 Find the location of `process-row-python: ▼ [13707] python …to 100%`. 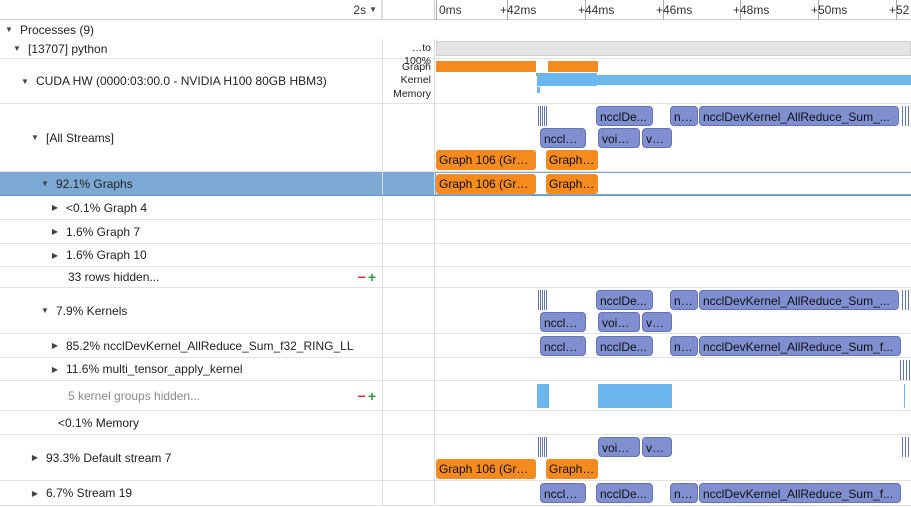

process-row-python: ▼ [13707] python …to 100% is located at coordinates (455, 53).